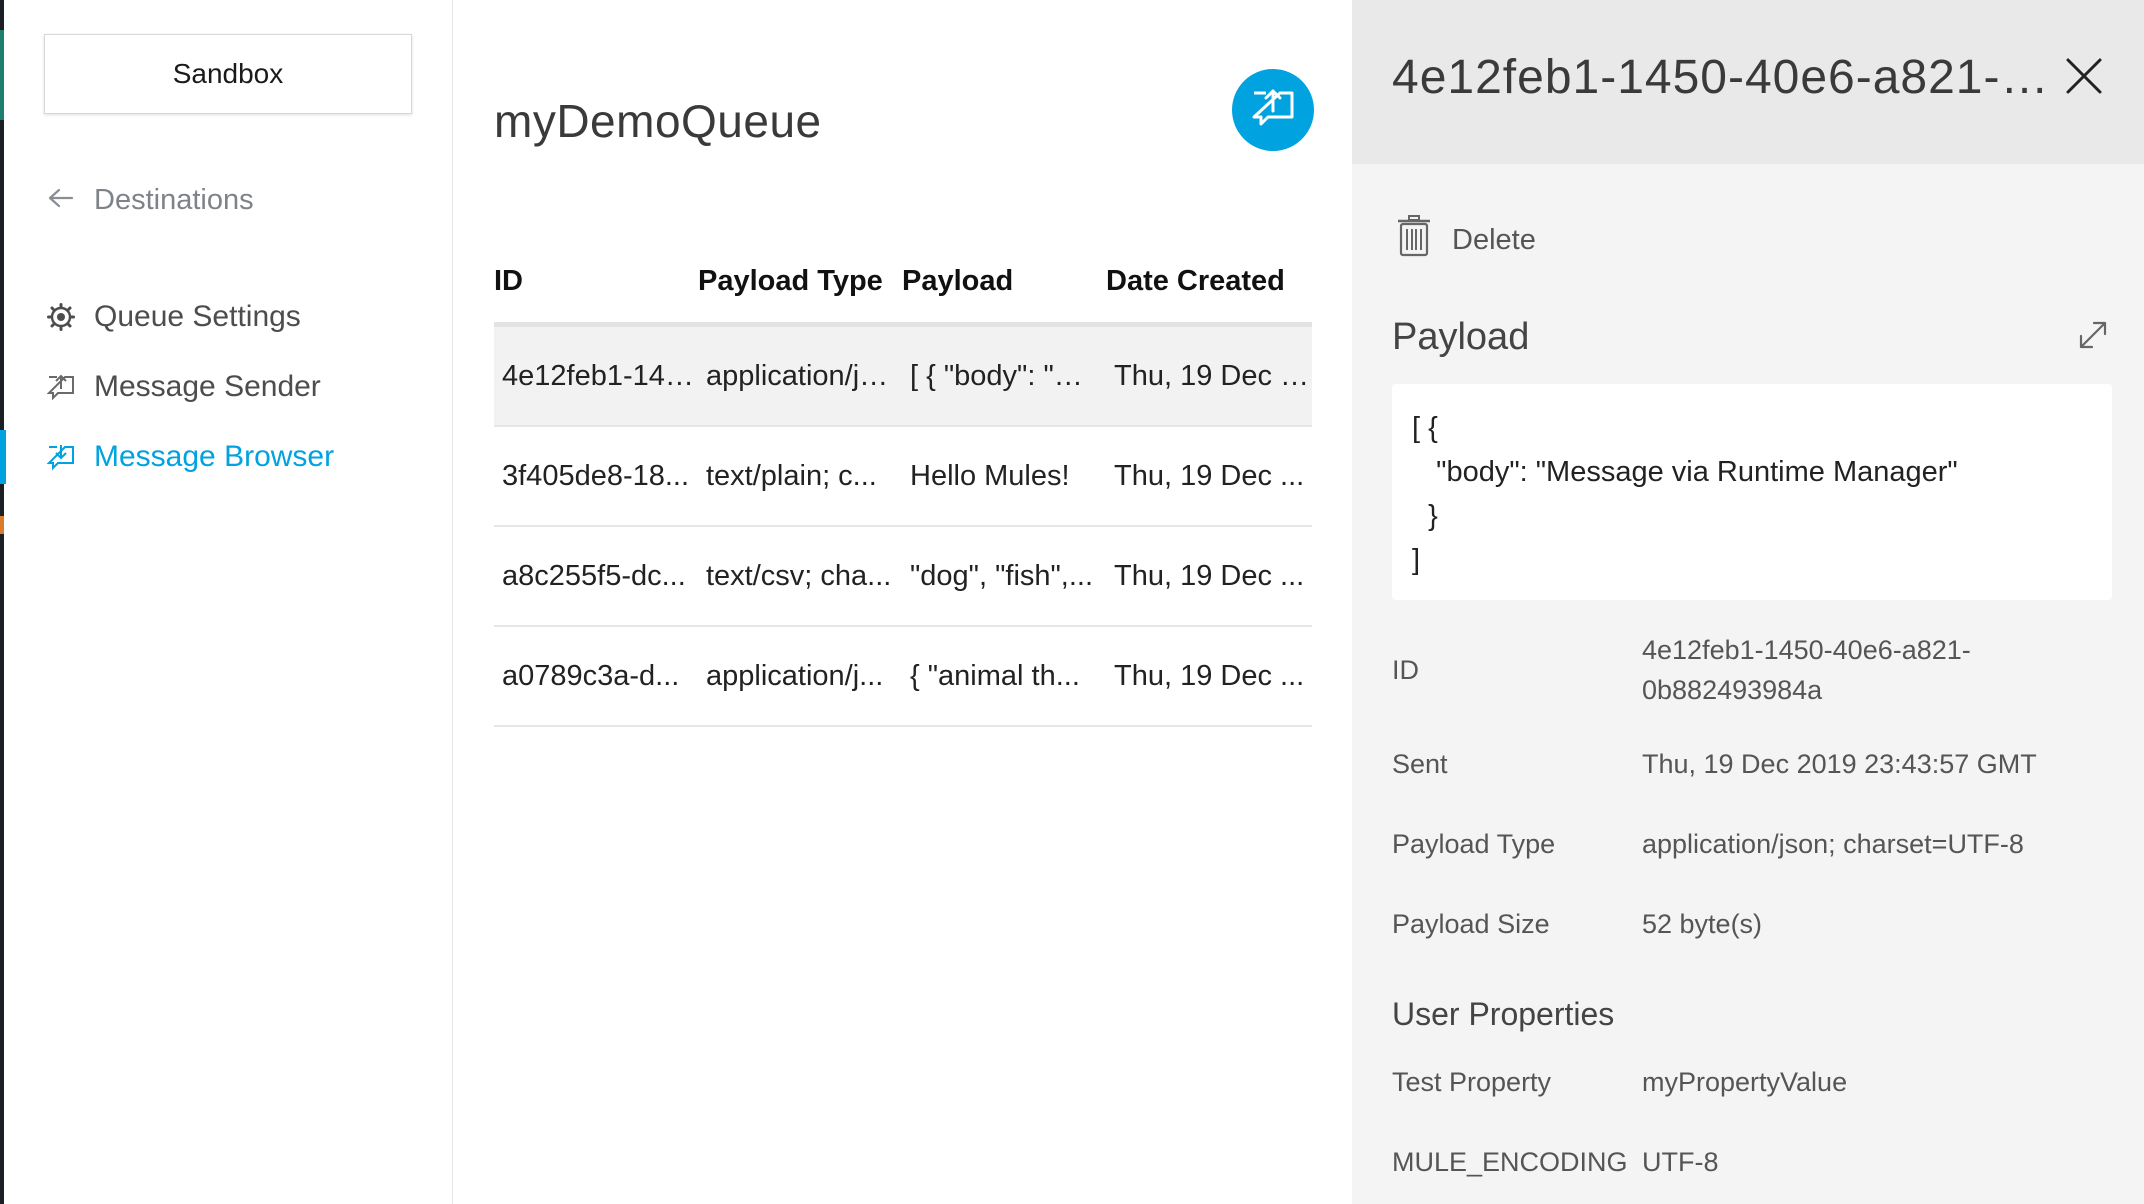 The width and height of the screenshot is (2144, 1204). What do you see at coordinates (1752, 1162) in the screenshot?
I see `user-property-row: MULE_ENCODING UTF-8` at bounding box center [1752, 1162].